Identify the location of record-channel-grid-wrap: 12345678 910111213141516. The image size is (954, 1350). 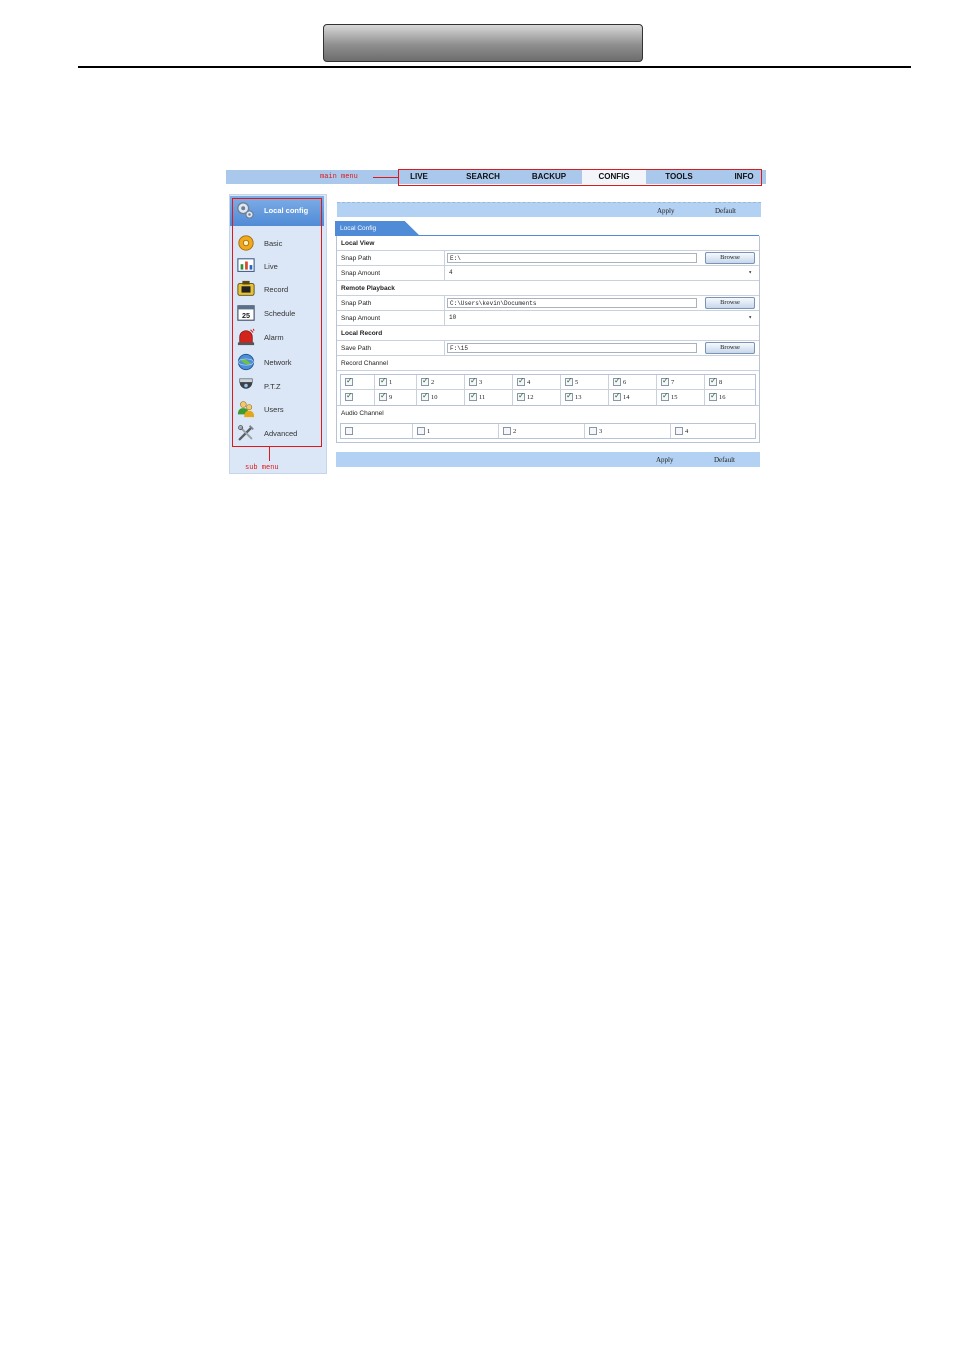
(548, 388).